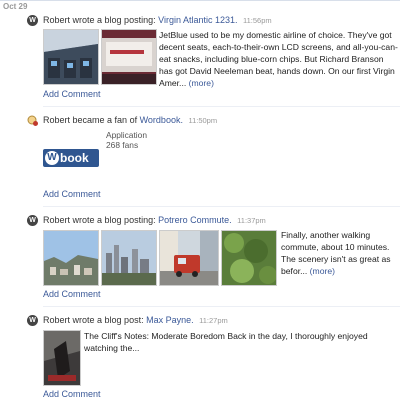 The width and height of the screenshot is (400, 404). Describe the element at coordinates (249, 258) in the screenshot. I see `photo-thumbnail-garden` at that location.